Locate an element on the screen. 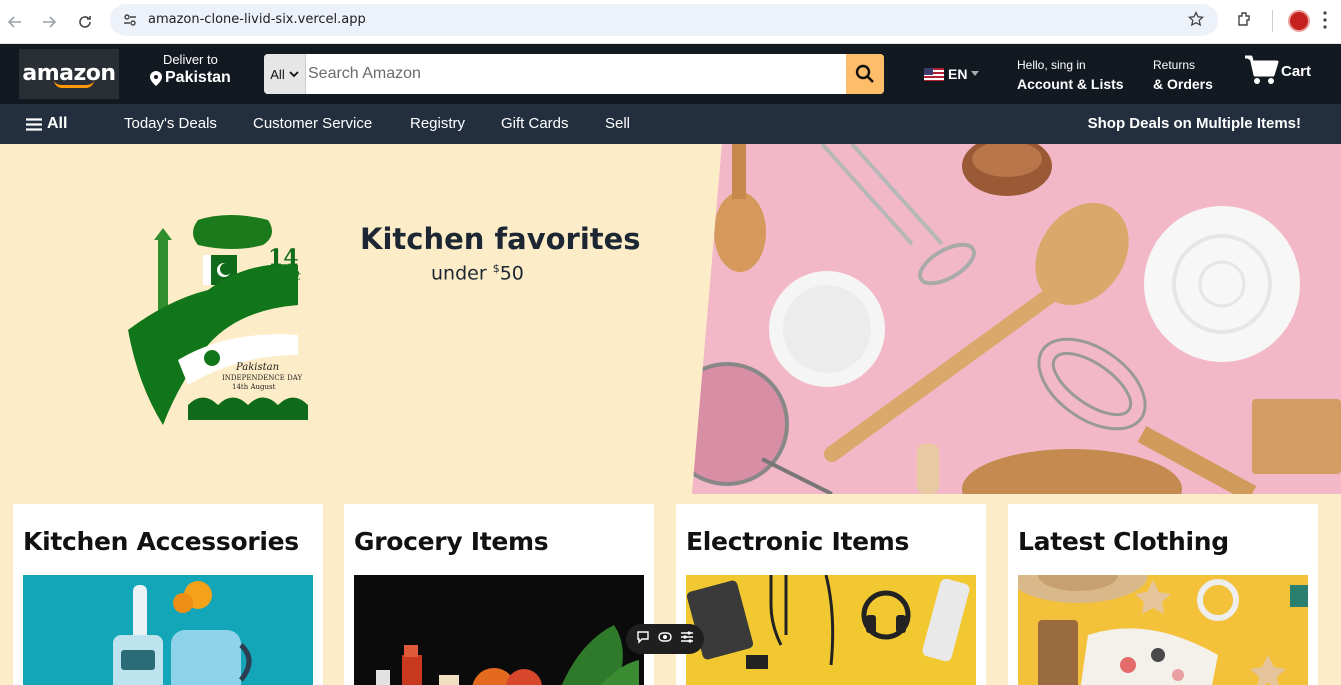  latest-clothing-image is located at coordinates (1163, 630).